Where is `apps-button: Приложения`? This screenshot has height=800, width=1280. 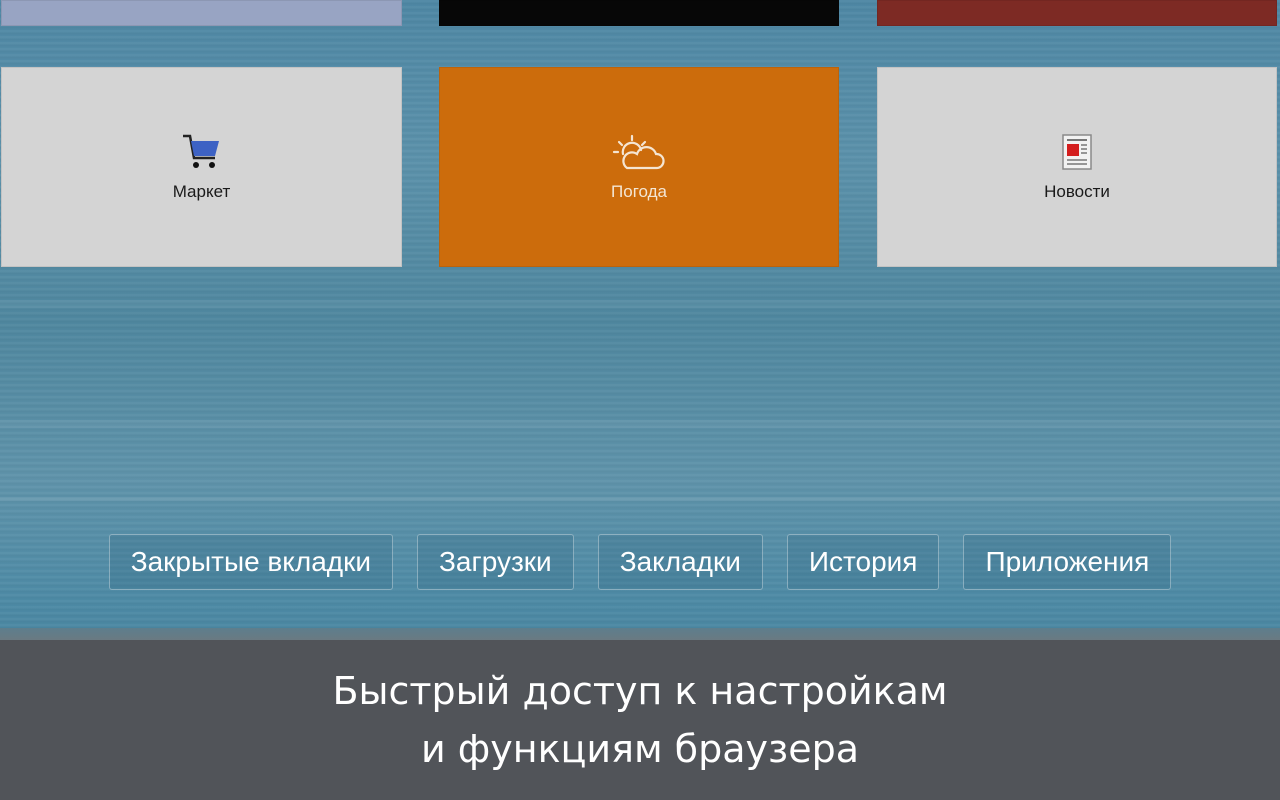 apps-button: Приложения is located at coordinates (1067, 562).